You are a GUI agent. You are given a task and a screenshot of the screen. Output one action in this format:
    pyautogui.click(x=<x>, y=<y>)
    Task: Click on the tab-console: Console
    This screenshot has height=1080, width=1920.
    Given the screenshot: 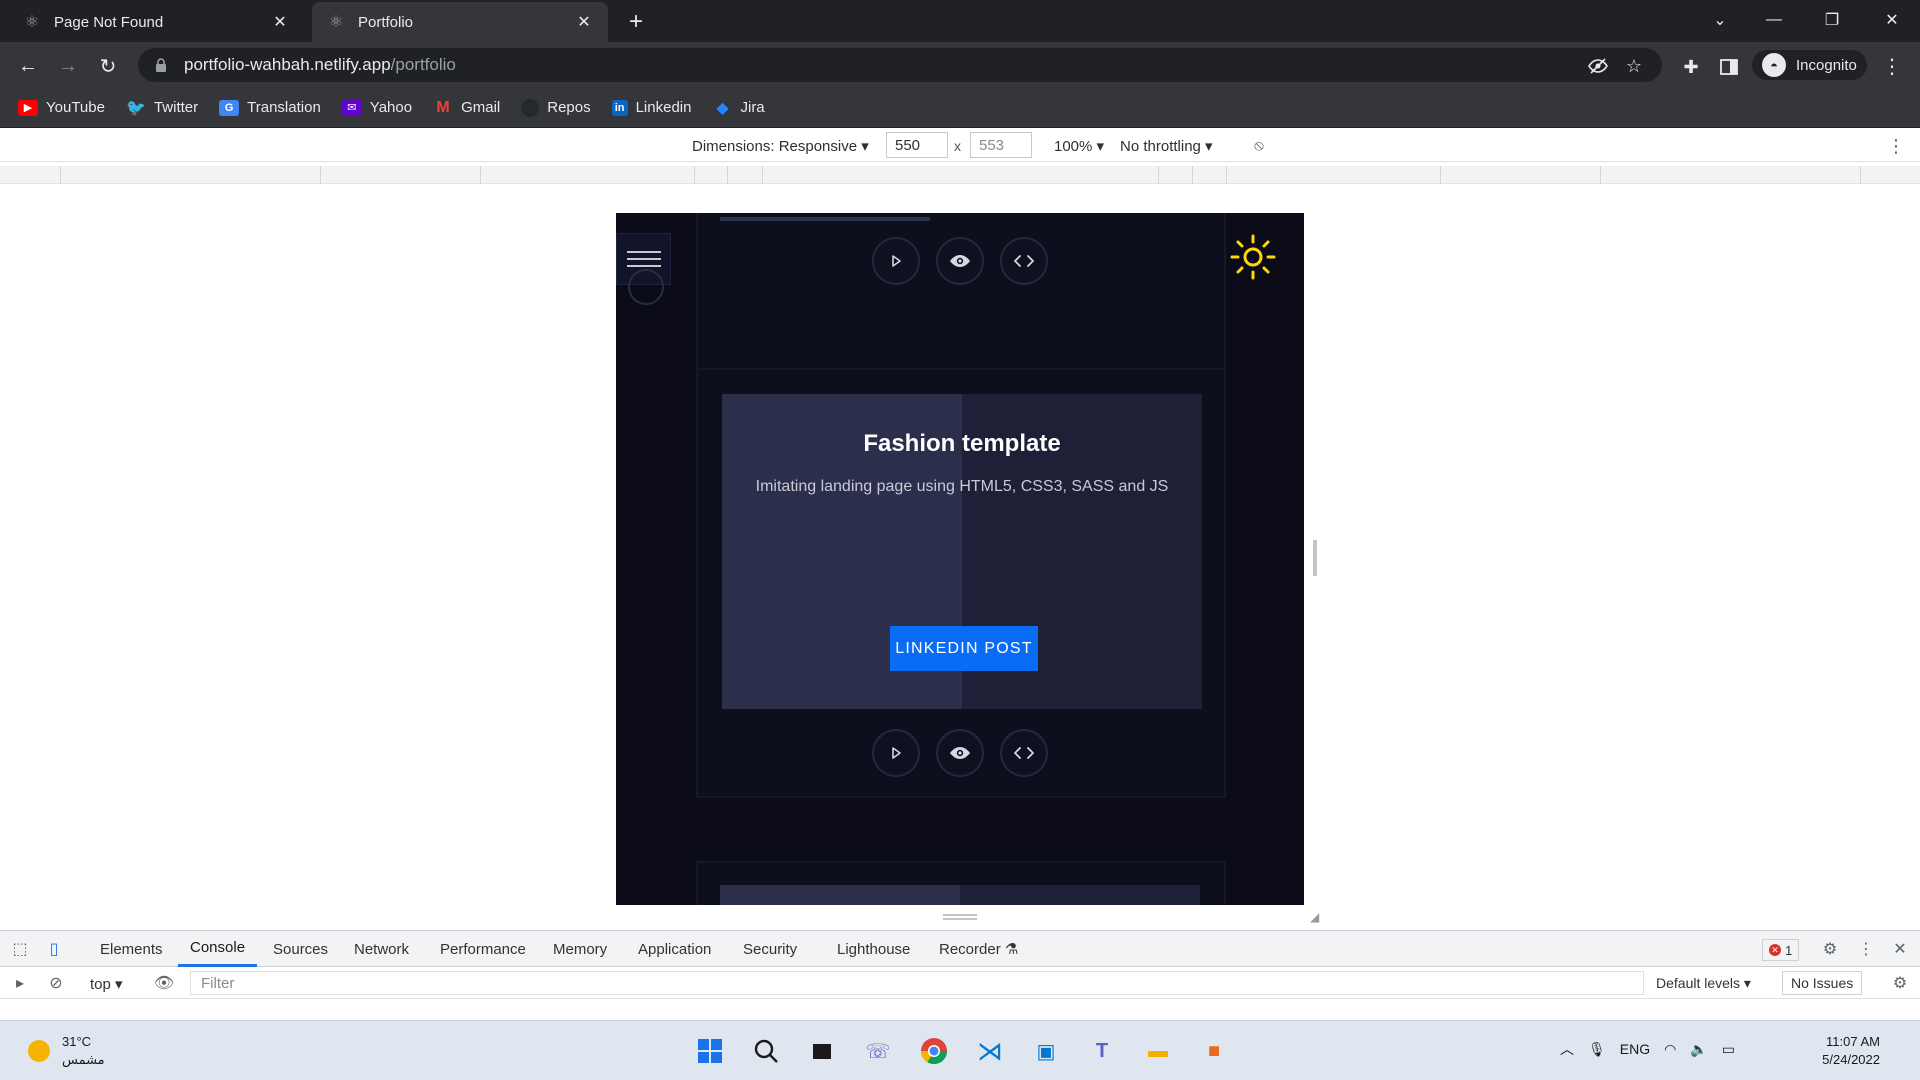 What is the action you would take?
    pyautogui.click(x=218, y=949)
    